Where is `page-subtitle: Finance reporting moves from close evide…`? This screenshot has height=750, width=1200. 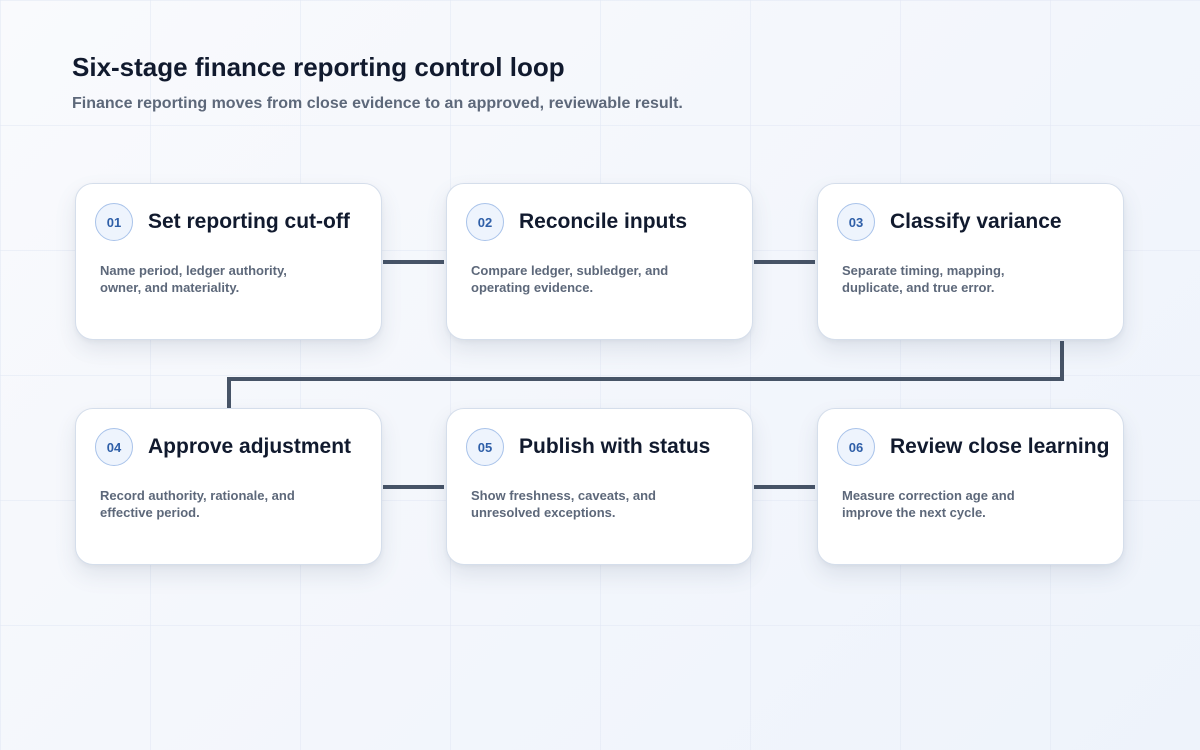 page-subtitle: Finance reporting moves from close evide… is located at coordinates (377, 103).